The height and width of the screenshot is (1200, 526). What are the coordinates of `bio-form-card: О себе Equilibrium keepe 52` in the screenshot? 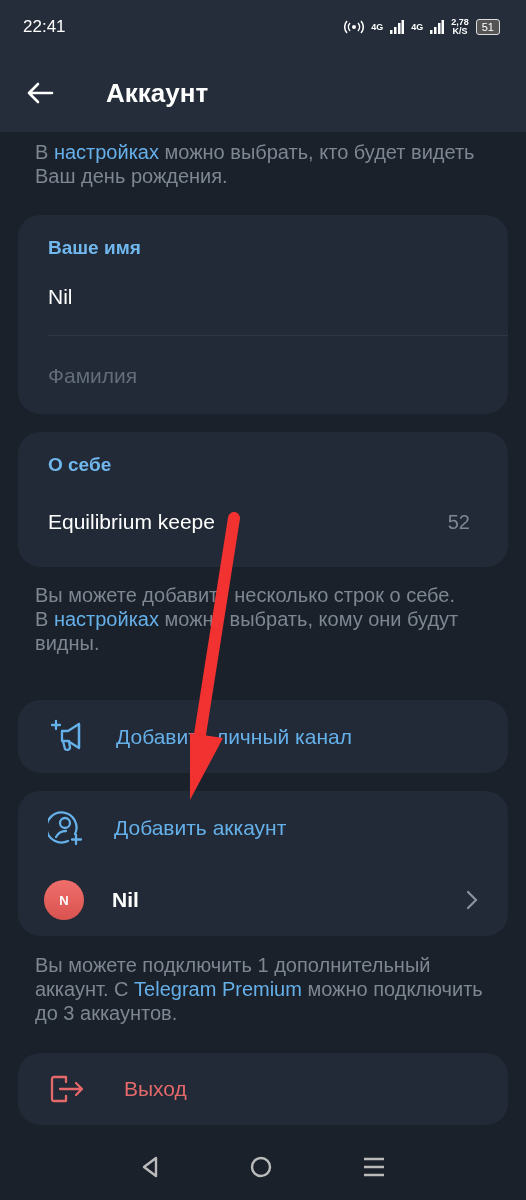 It's located at (263, 499).